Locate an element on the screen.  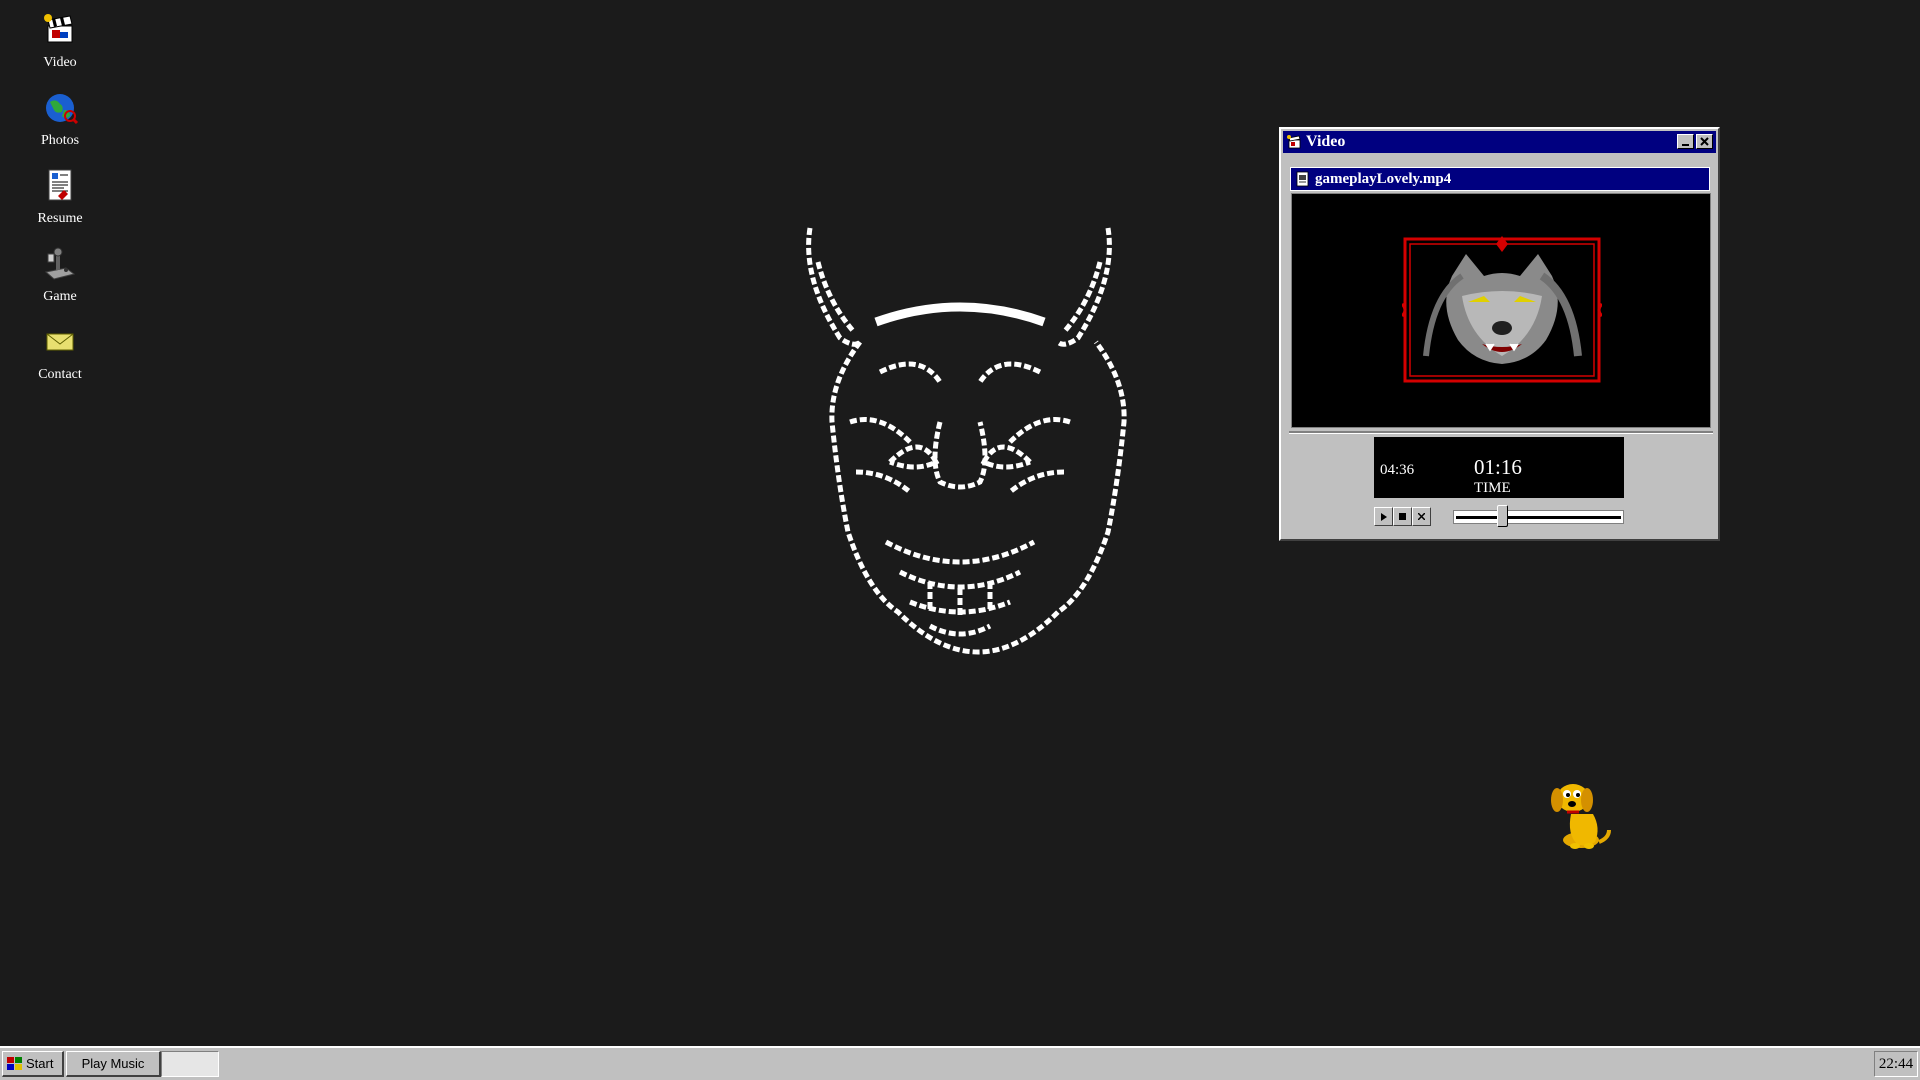
document-icon is located at coordinates (60, 185).